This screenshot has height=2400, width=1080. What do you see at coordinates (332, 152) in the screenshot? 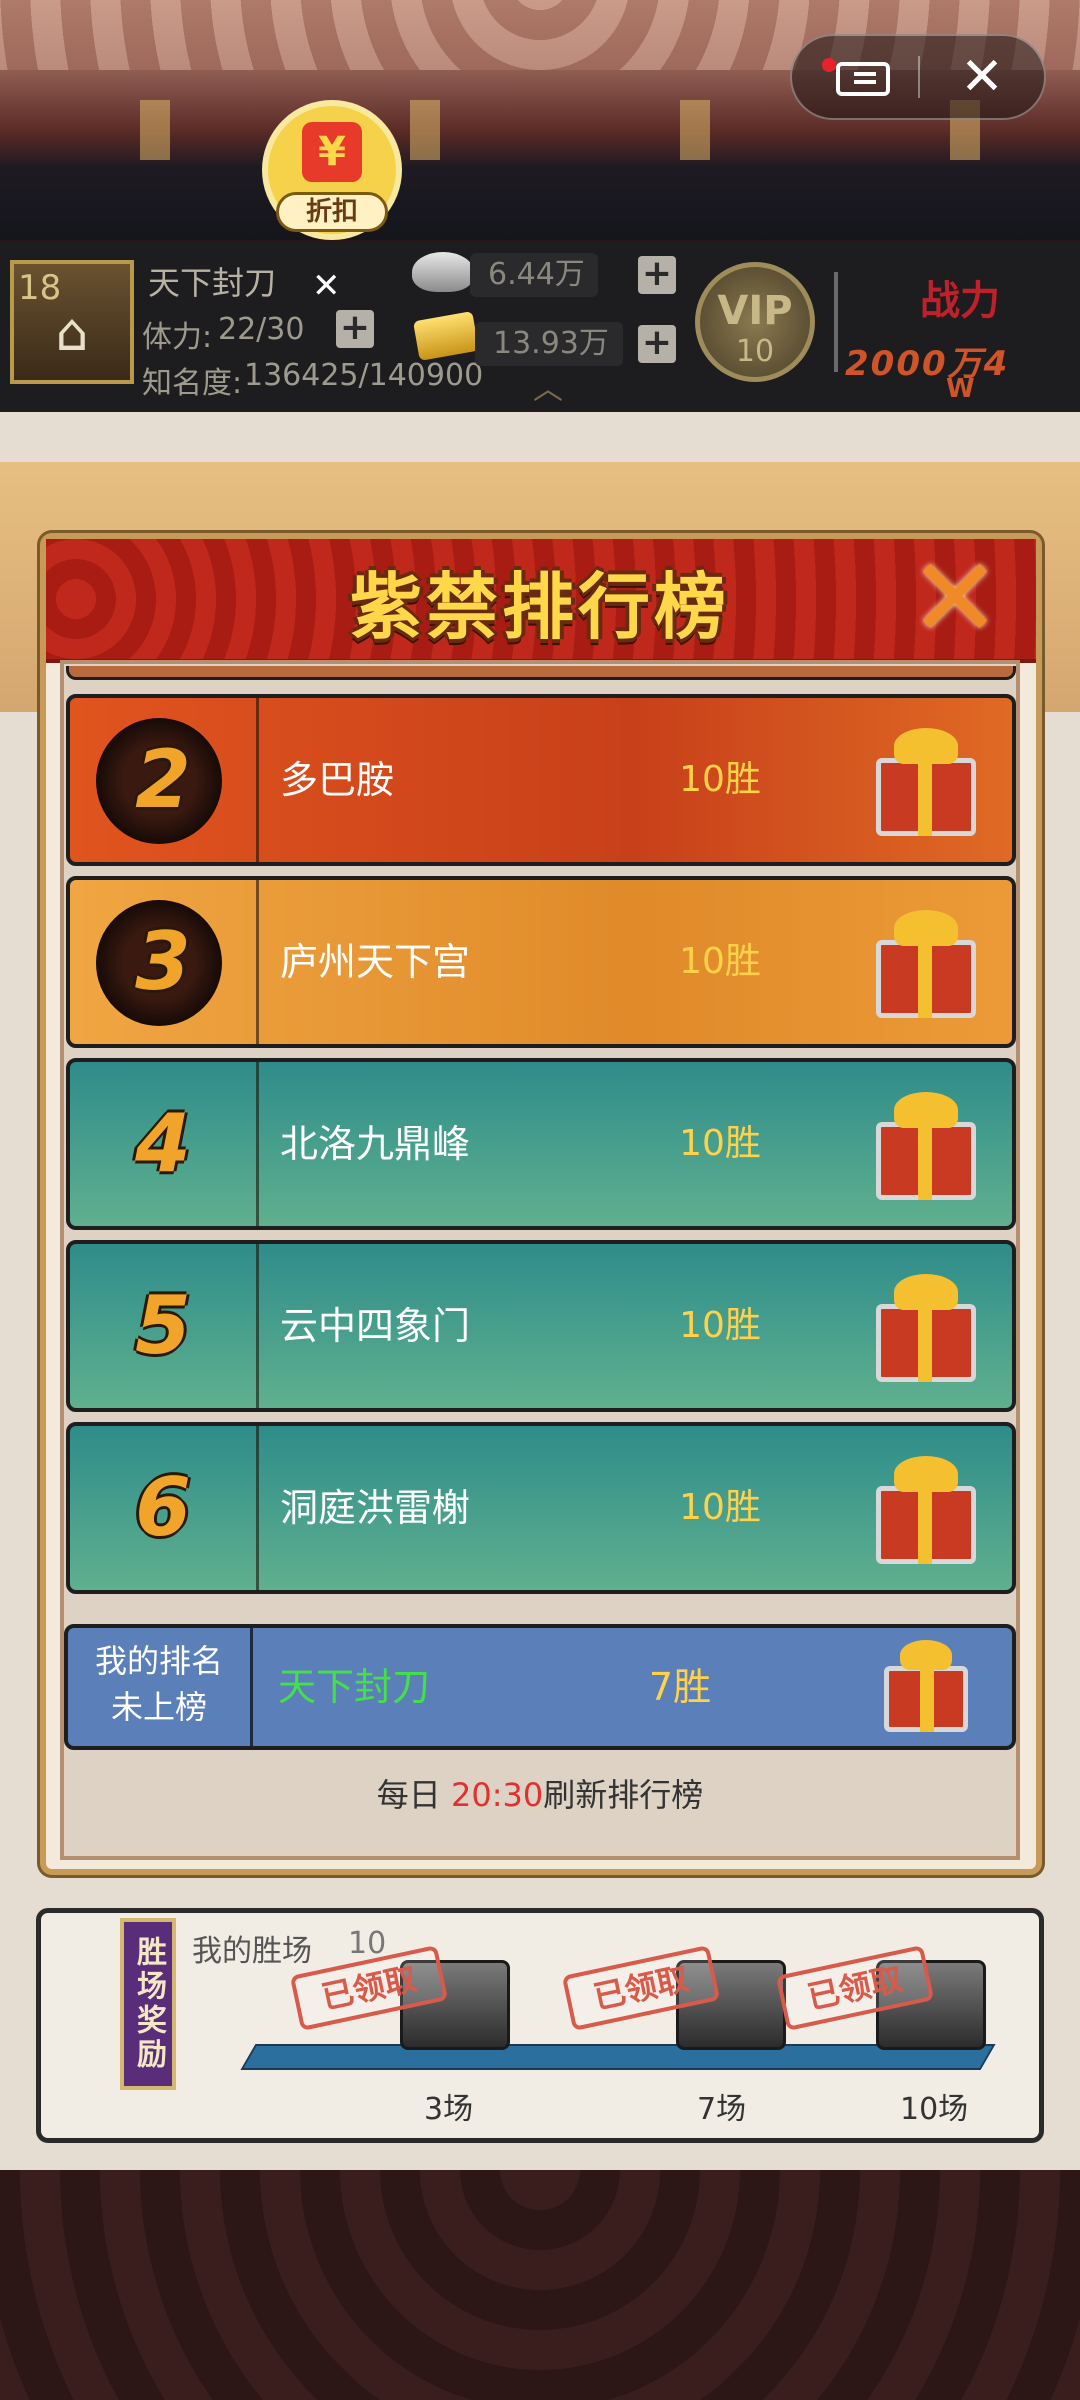
I see `red-envelope-icon: ¥` at bounding box center [332, 152].